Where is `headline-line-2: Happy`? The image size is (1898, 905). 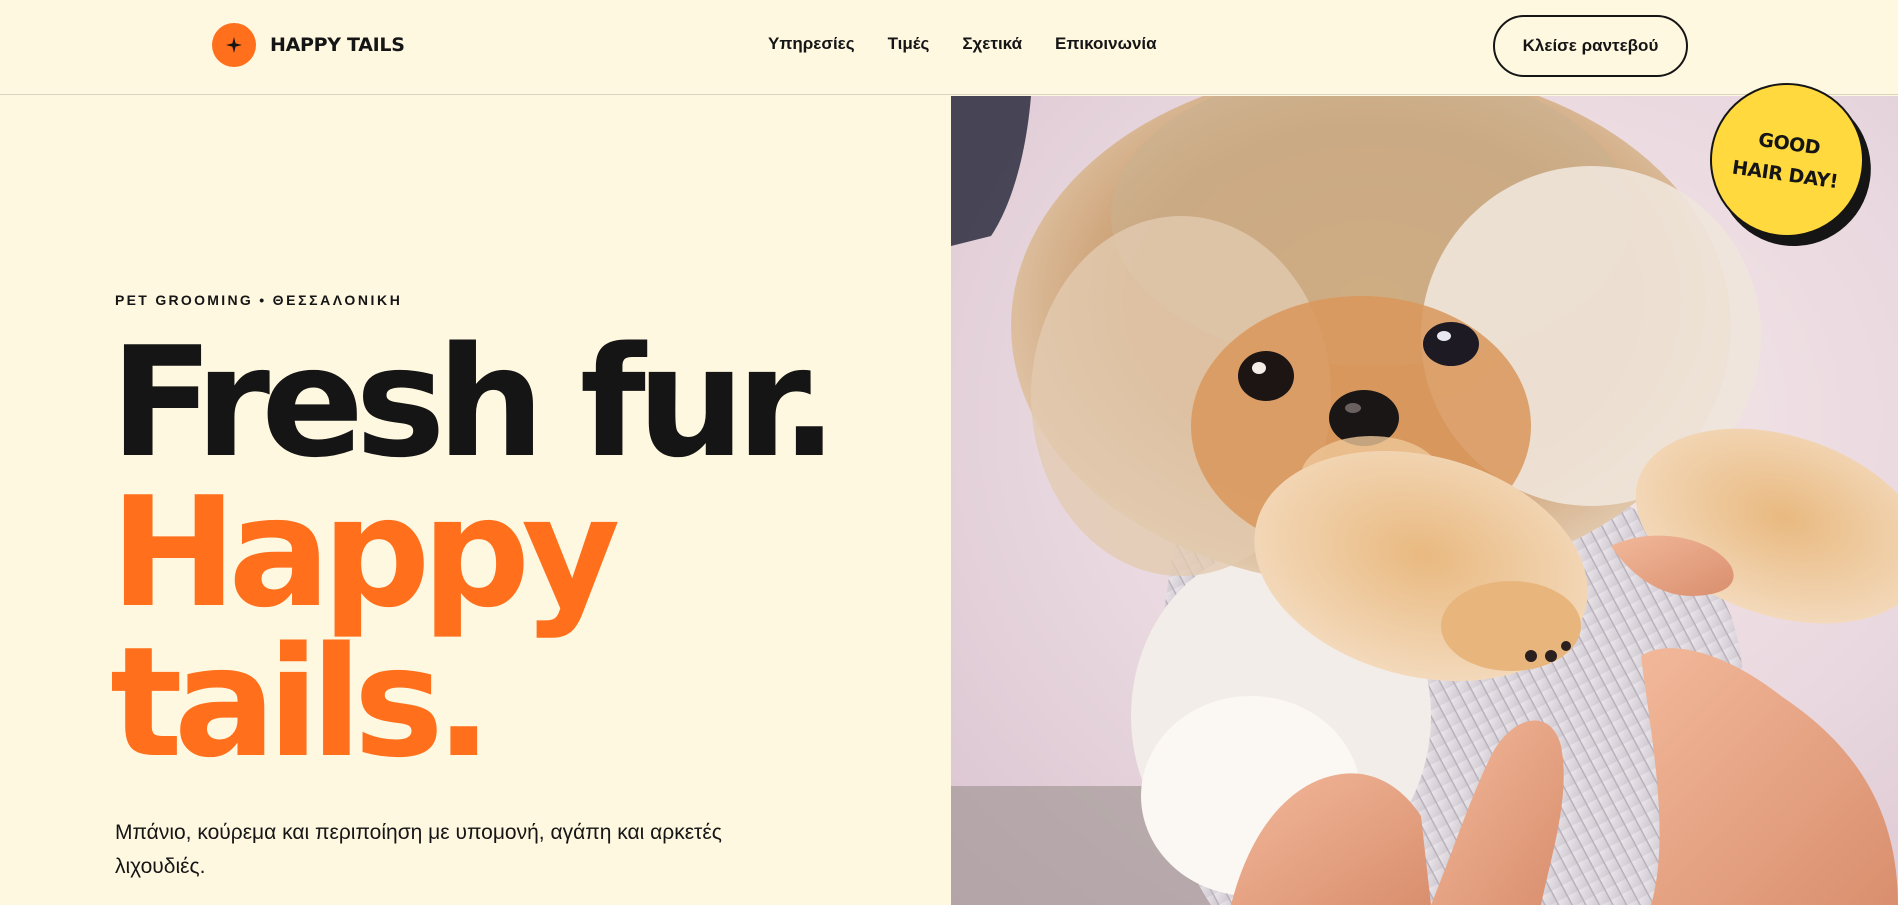
headline-line-2: Happy is located at coordinates (365, 552).